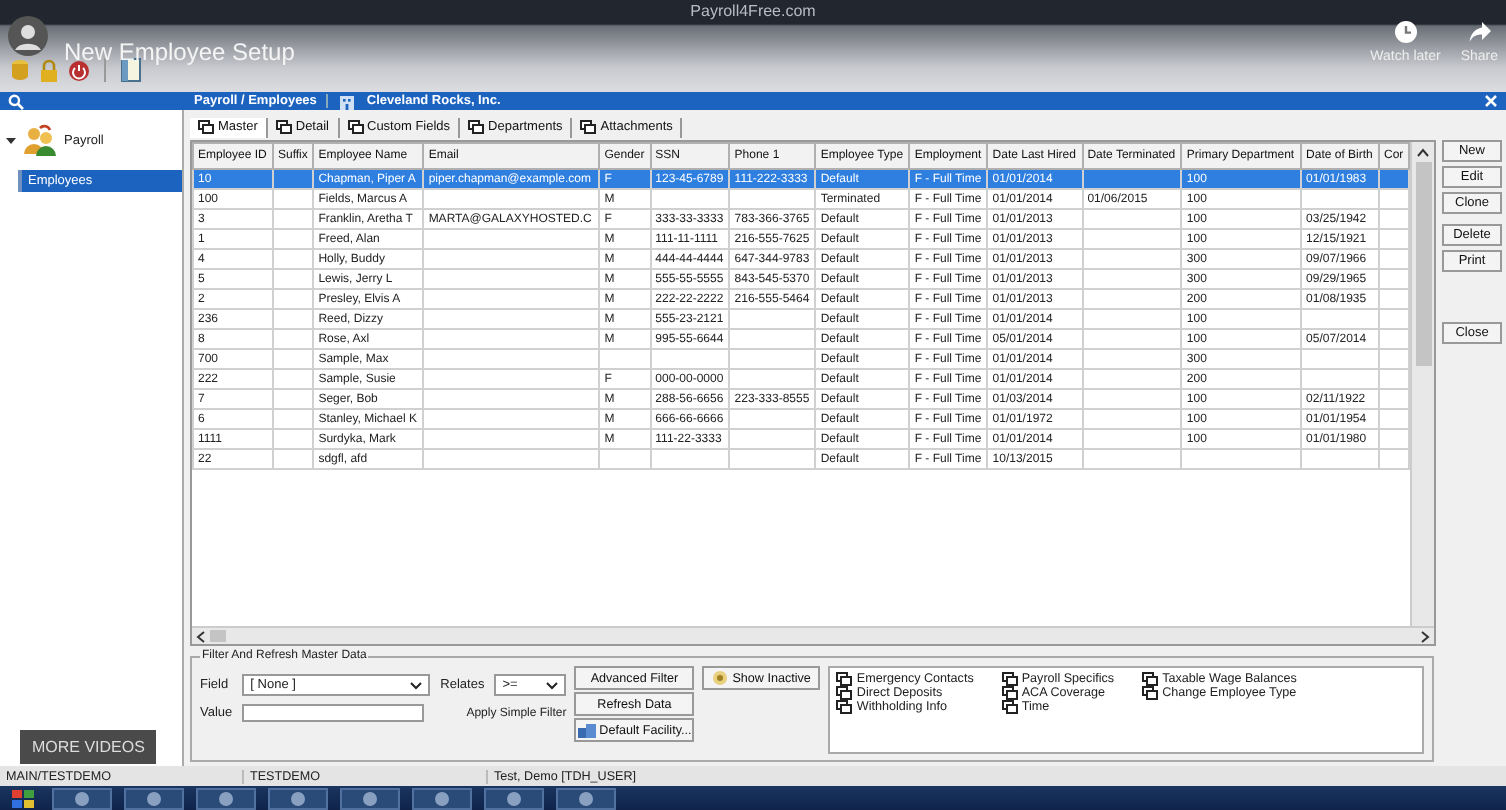 The image size is (1506, 810). Describe the element at coordinates (586, 730) in the screenshot. I see `buildings-icon` at that location.